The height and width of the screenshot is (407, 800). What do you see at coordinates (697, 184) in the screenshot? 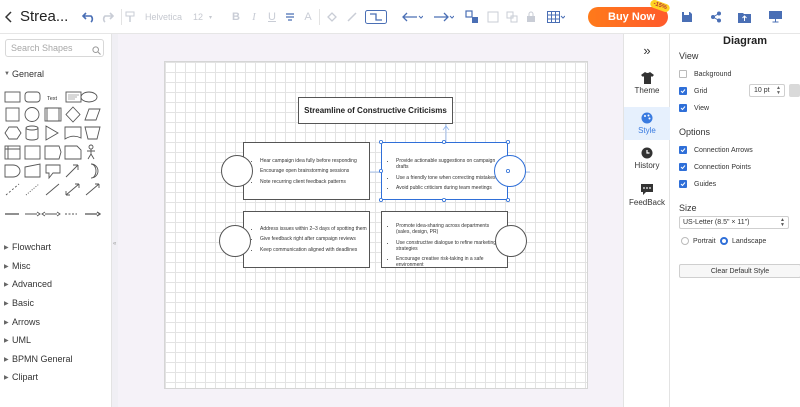
I see `guides-checkbox: Guides` at bounding box center [697, 184].